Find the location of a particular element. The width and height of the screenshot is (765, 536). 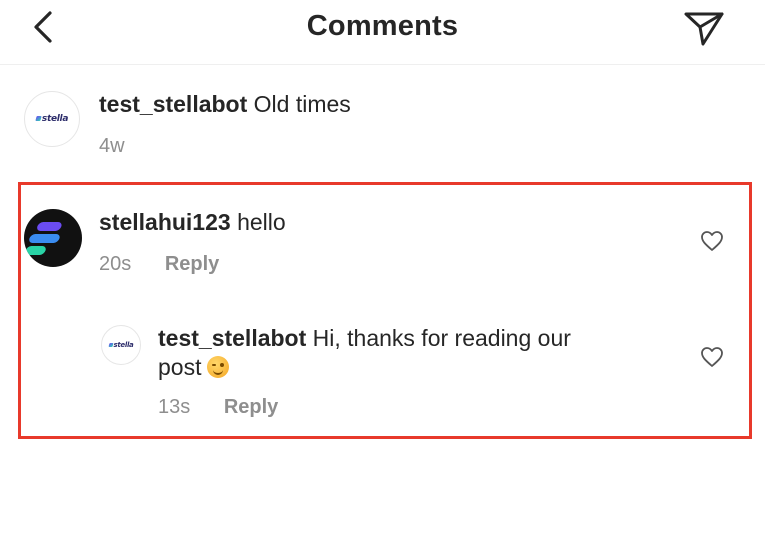

stella-app-icon is located at coordinates (43, 238).